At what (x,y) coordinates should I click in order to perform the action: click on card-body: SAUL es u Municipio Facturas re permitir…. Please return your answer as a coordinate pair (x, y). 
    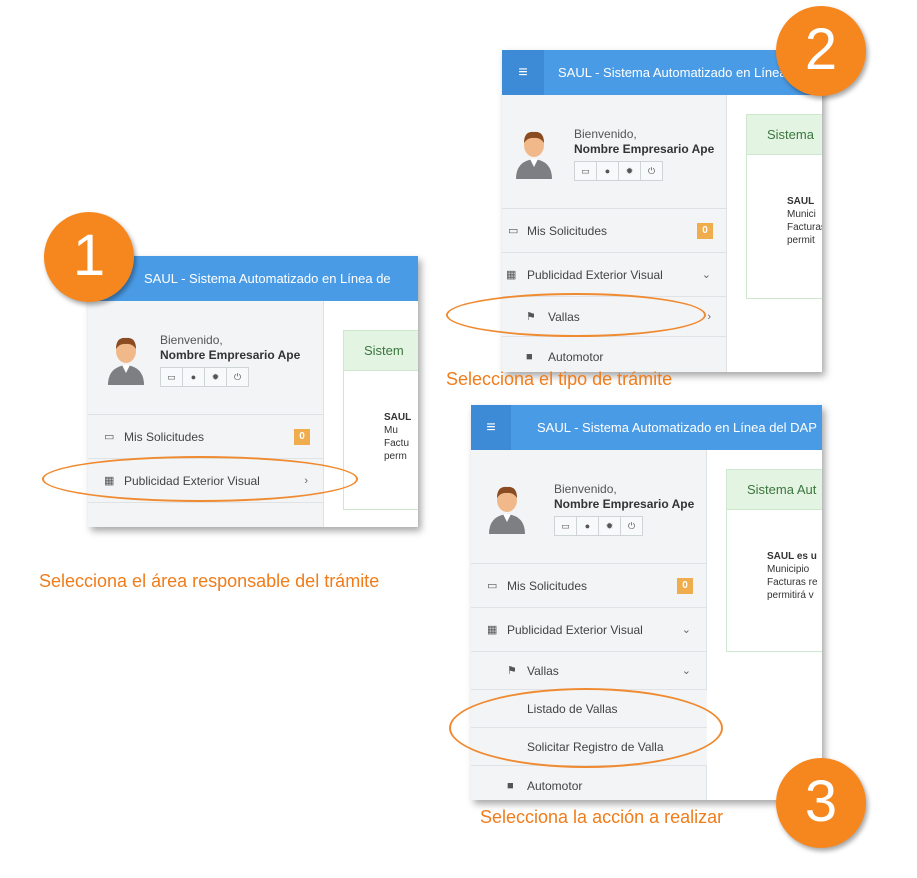
    Looking at the image, I should click on (774, 556).